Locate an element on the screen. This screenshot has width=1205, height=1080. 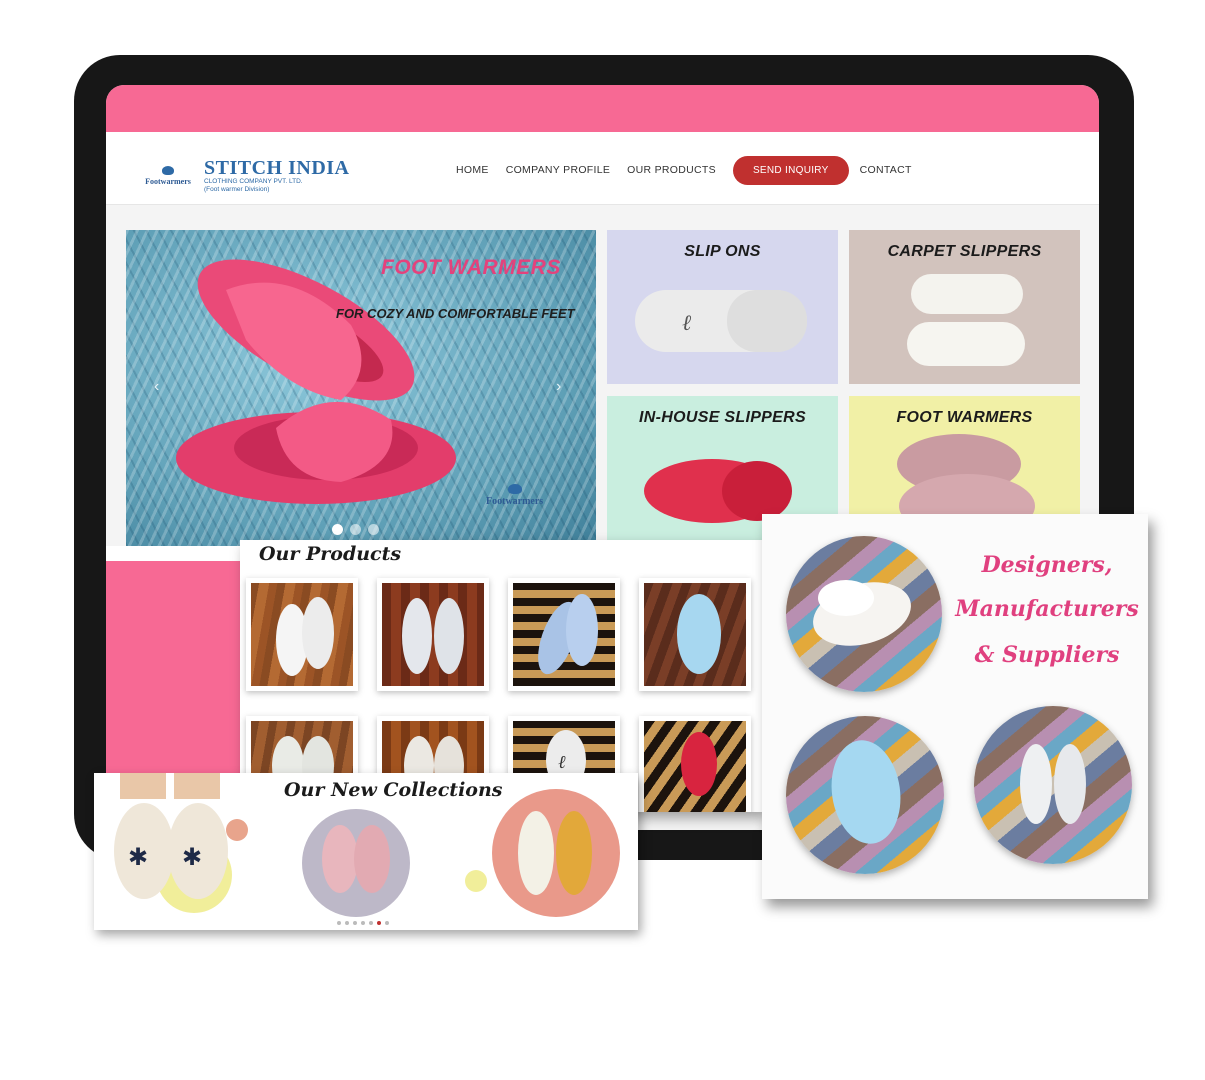
chevron-left-icon: ‹ is located at coordinates (156, 387).